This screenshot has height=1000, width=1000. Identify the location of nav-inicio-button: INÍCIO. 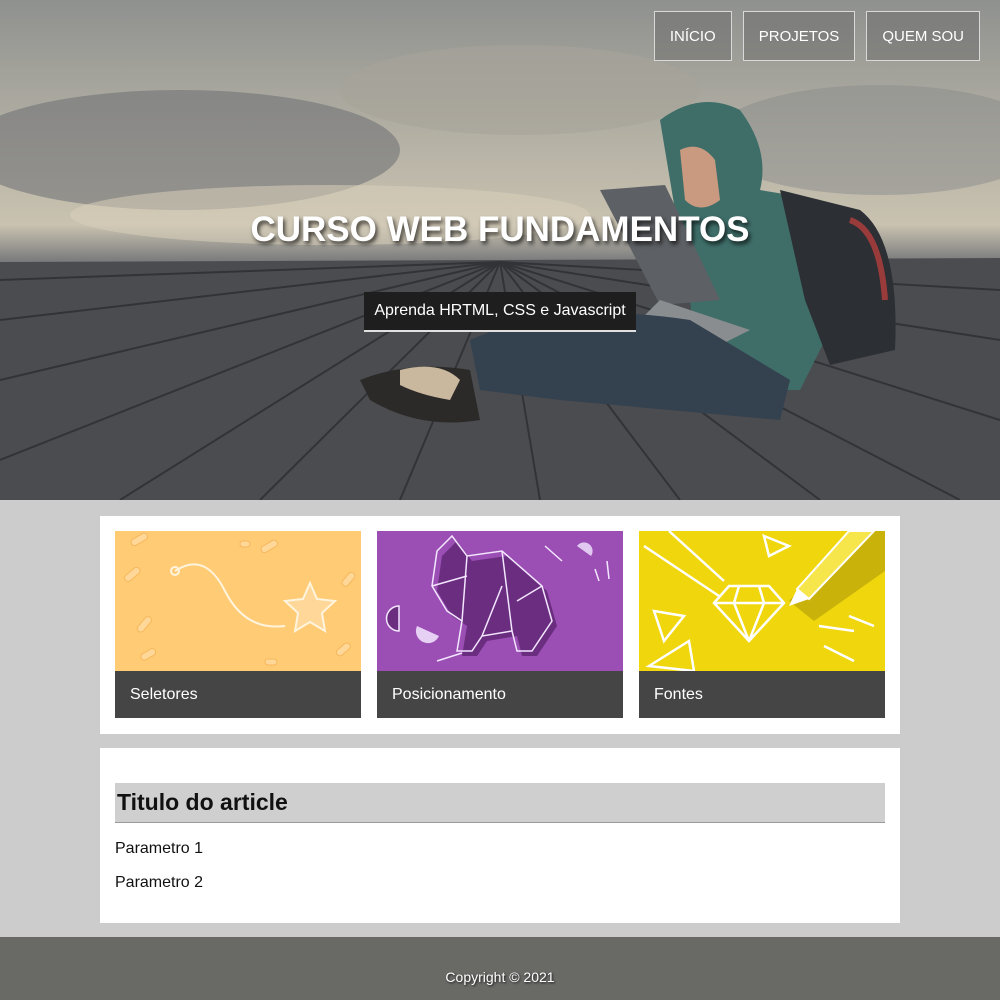
(692, 36).